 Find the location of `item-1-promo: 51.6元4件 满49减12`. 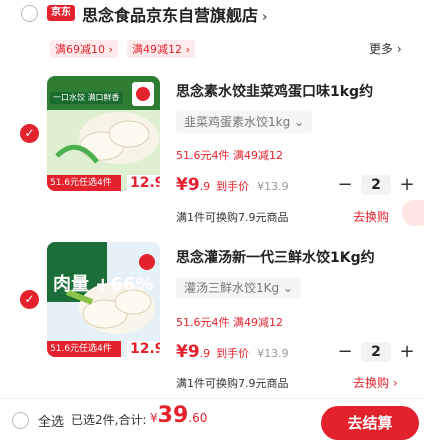

item-1-promo: 51.6元4件 满49减12 is located at coordinates (229, 155).